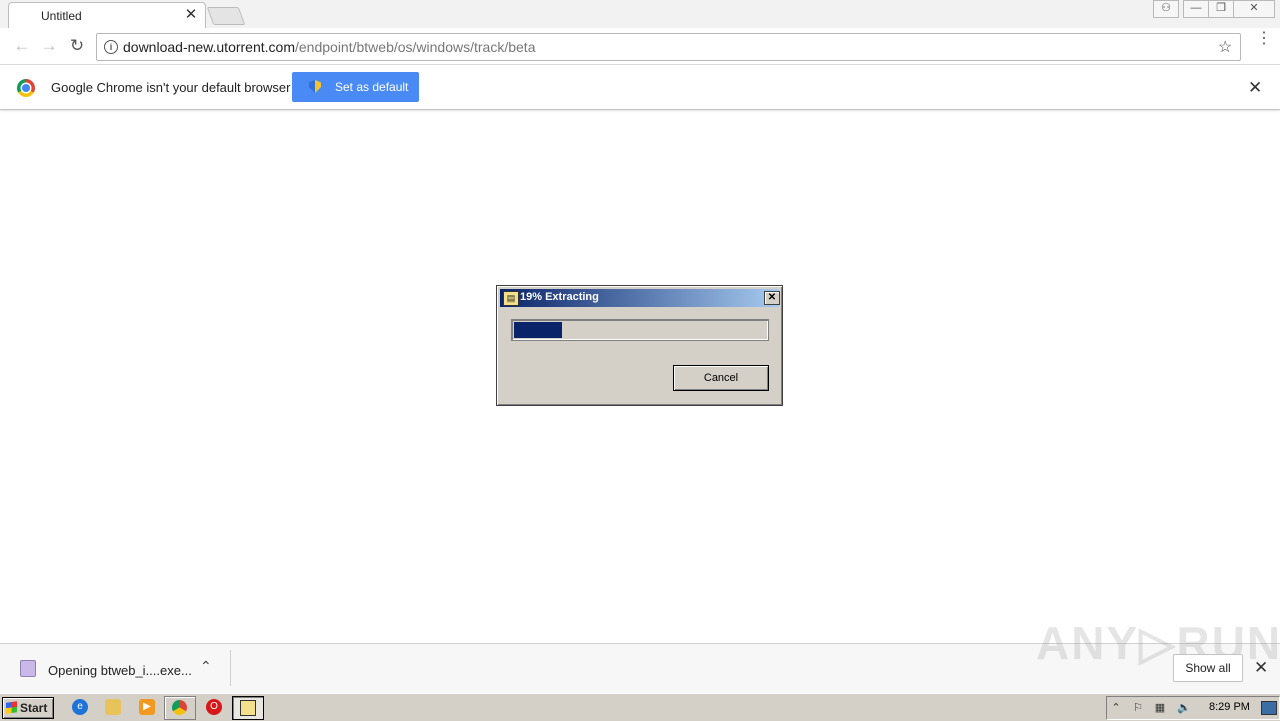 The image size is (1280, 721). Describe the element at coordinates (80, 707) in the screenshot. I see `internet-explorer-icon: e` at that location.